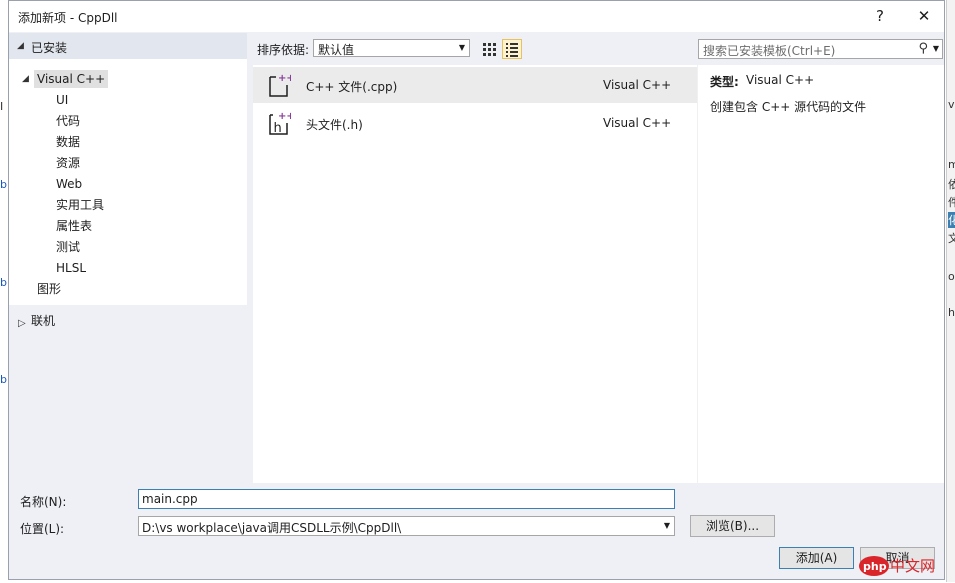  I want to click on tree-item-utility: 实用工具, so click(80, 205).